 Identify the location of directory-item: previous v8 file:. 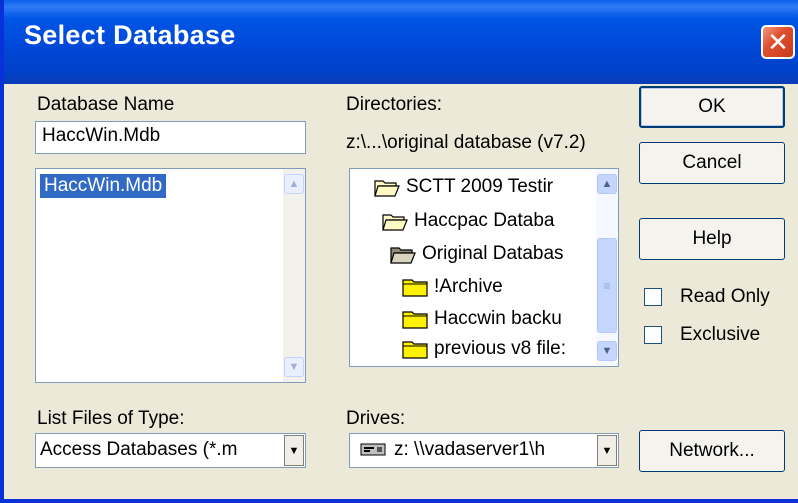
(484, 349).